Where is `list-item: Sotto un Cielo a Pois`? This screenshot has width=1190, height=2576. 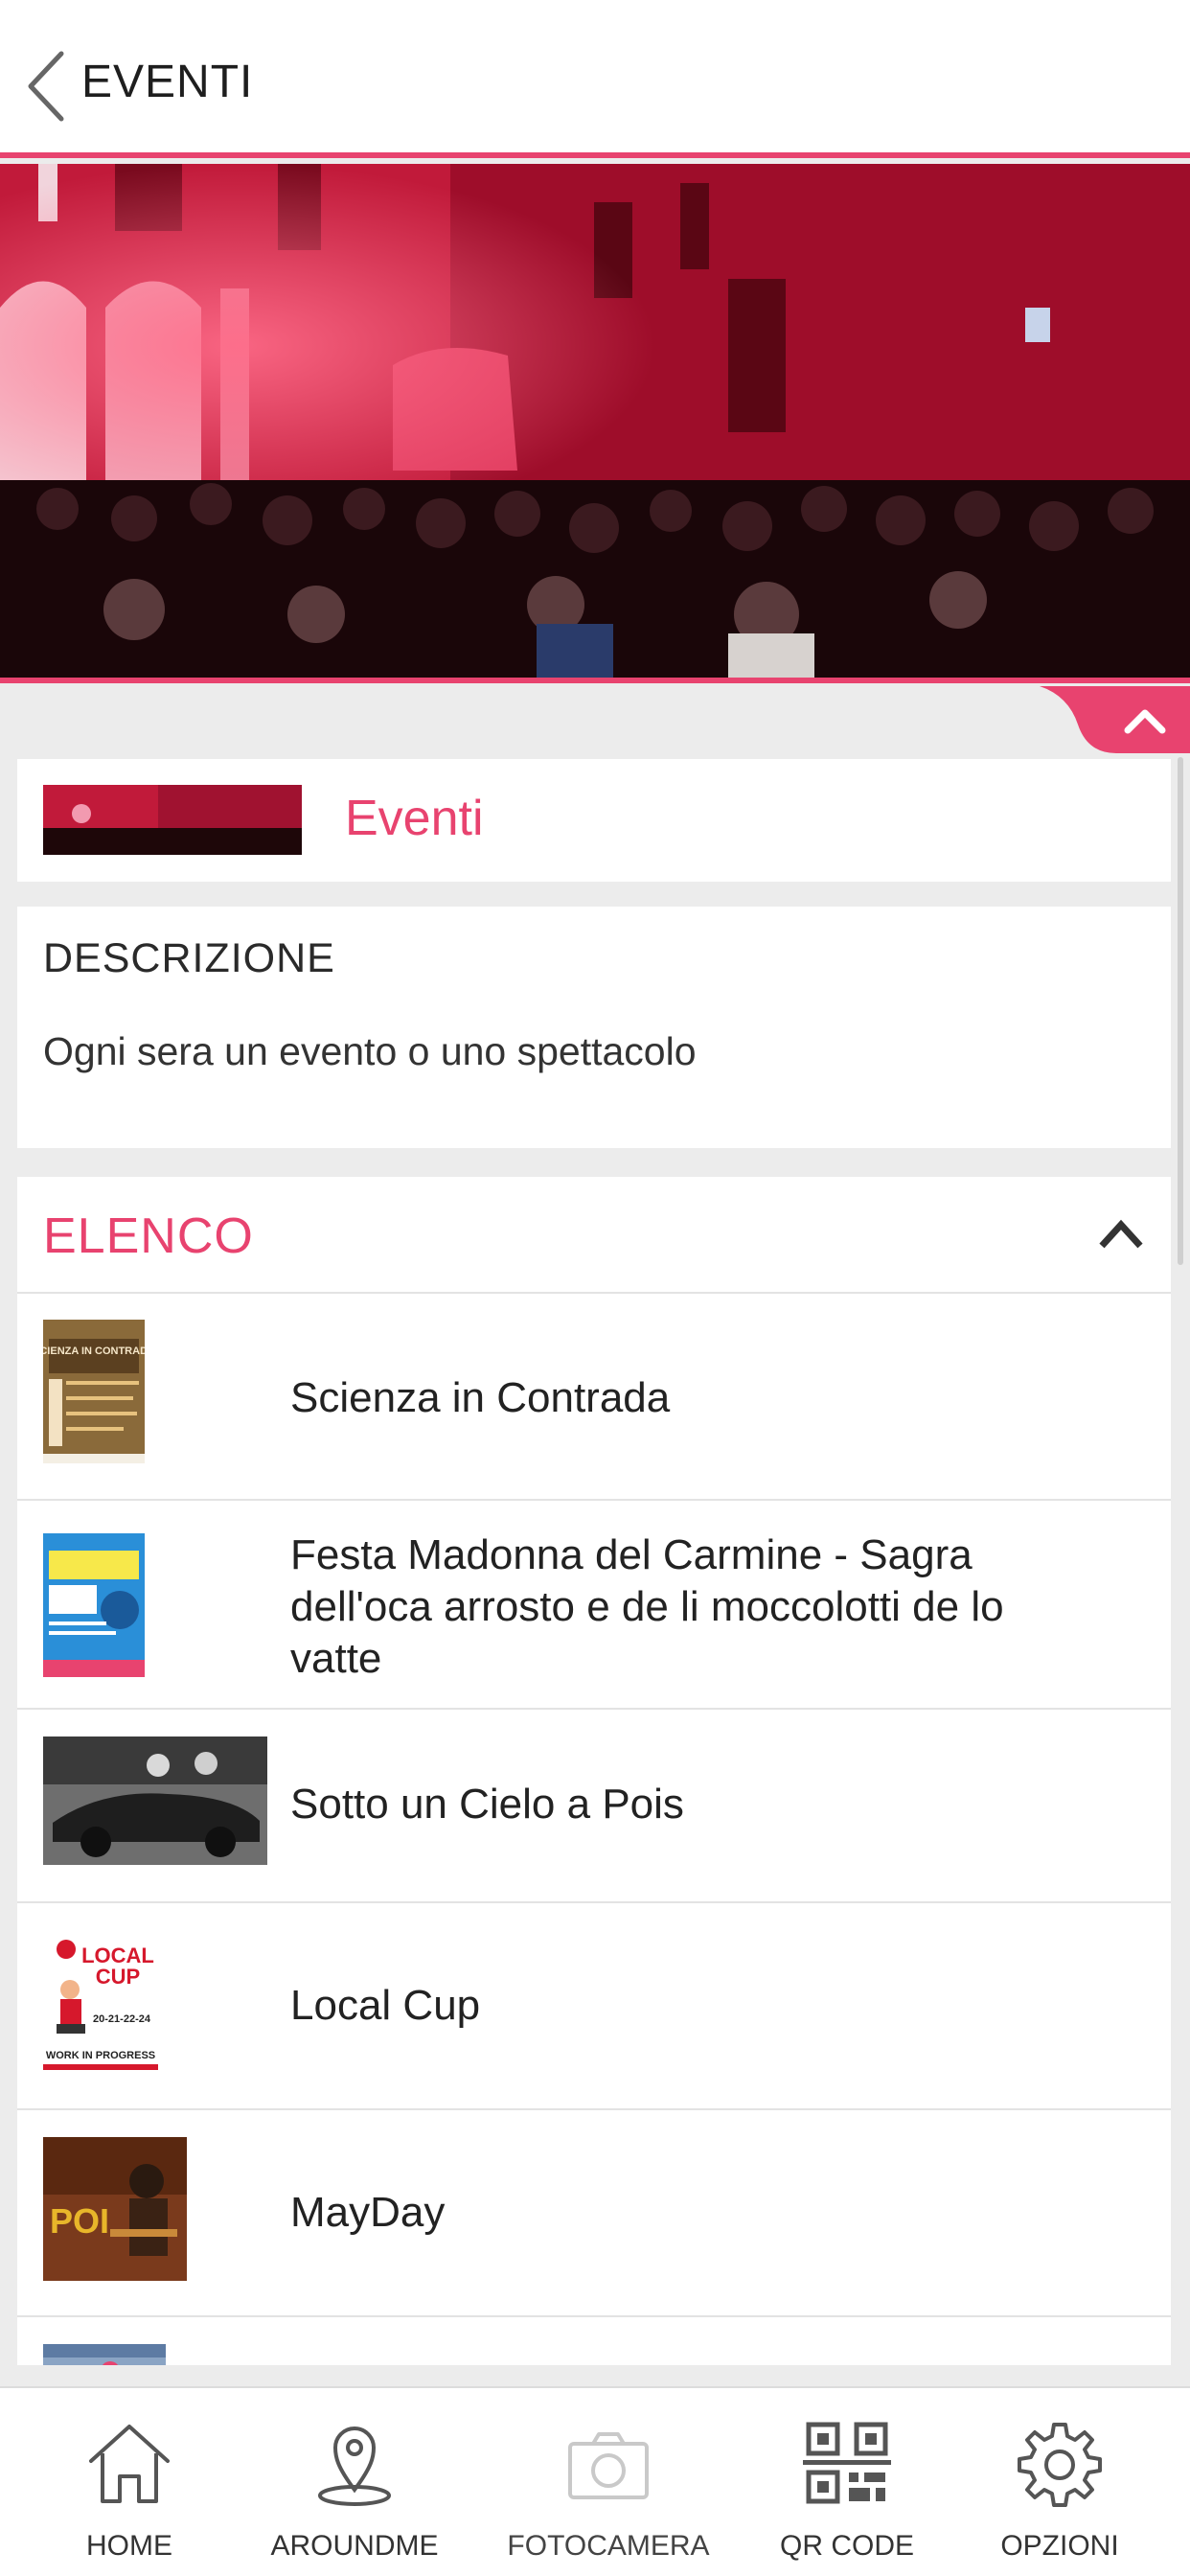 list-item: Sotto un Cielo a Pois is located at coordinates (594, 1806).